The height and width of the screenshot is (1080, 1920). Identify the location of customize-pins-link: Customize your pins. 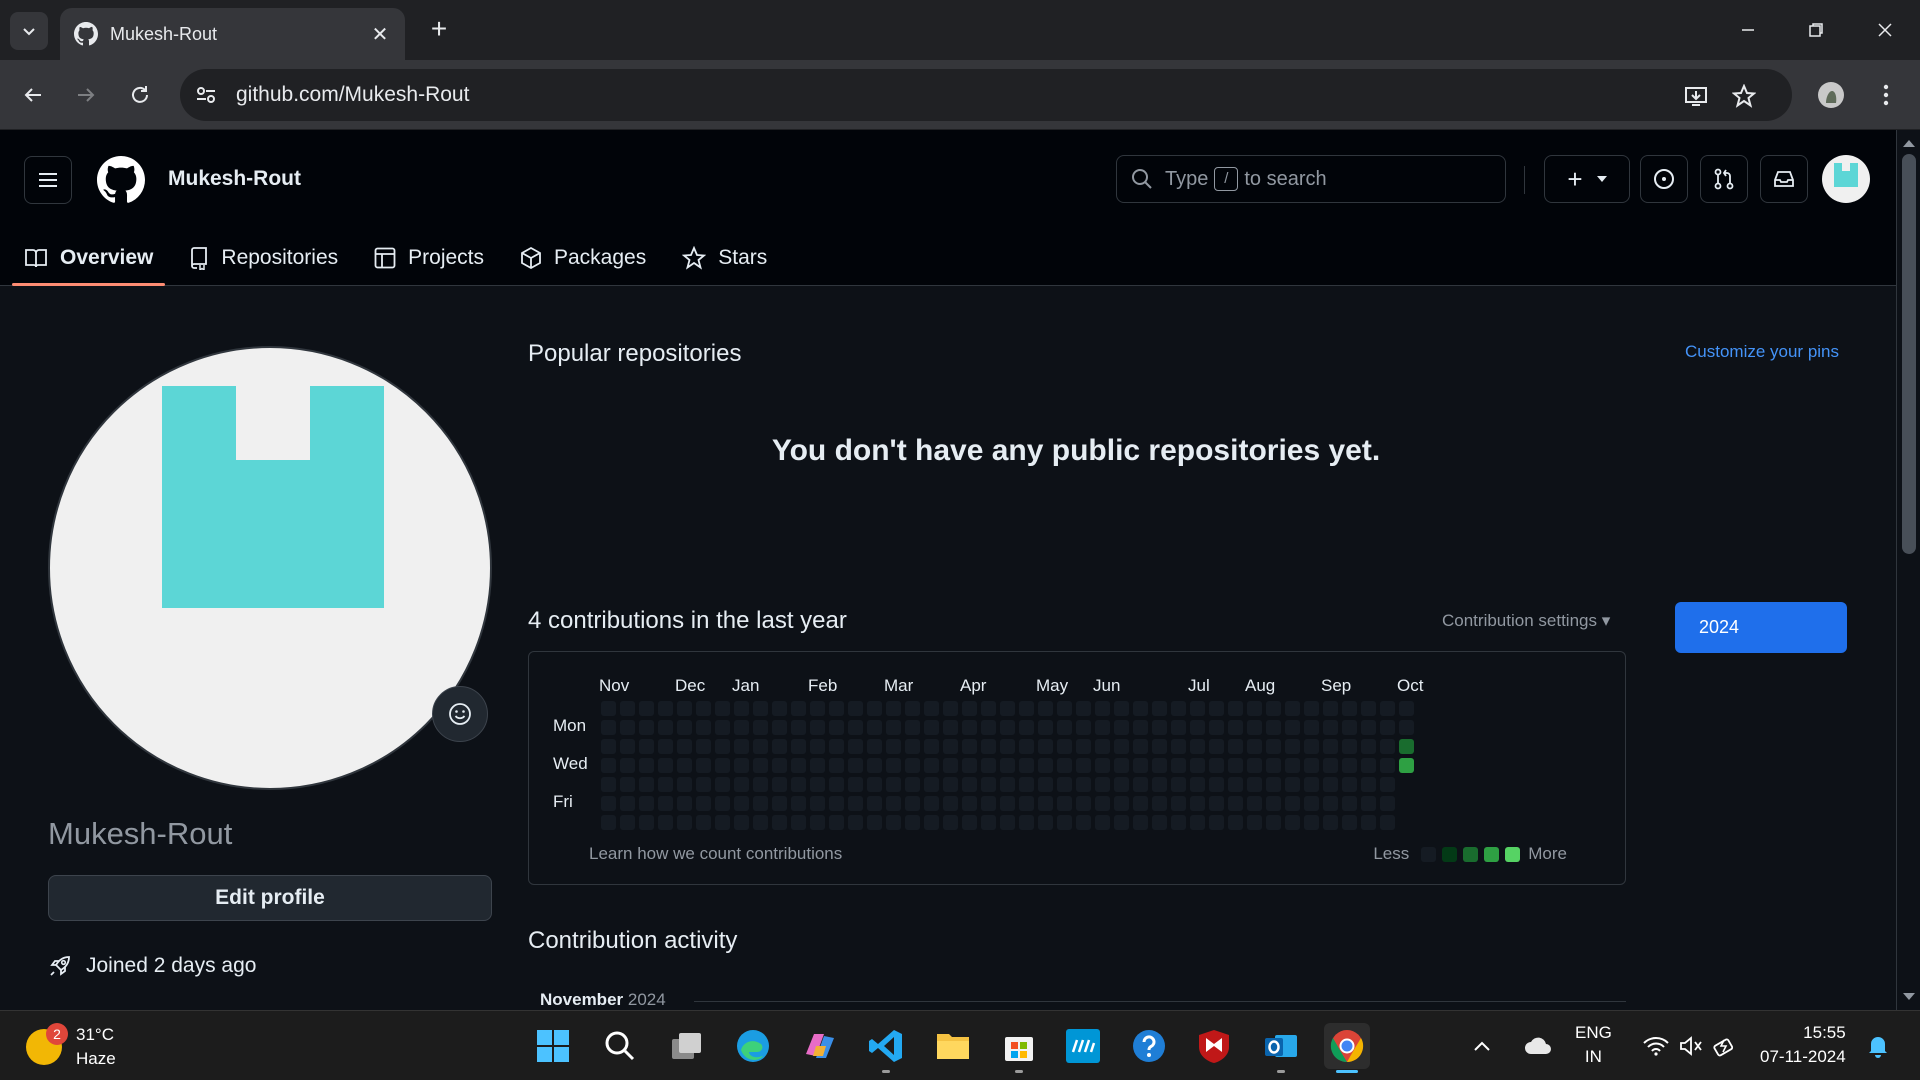
(1762, 352).